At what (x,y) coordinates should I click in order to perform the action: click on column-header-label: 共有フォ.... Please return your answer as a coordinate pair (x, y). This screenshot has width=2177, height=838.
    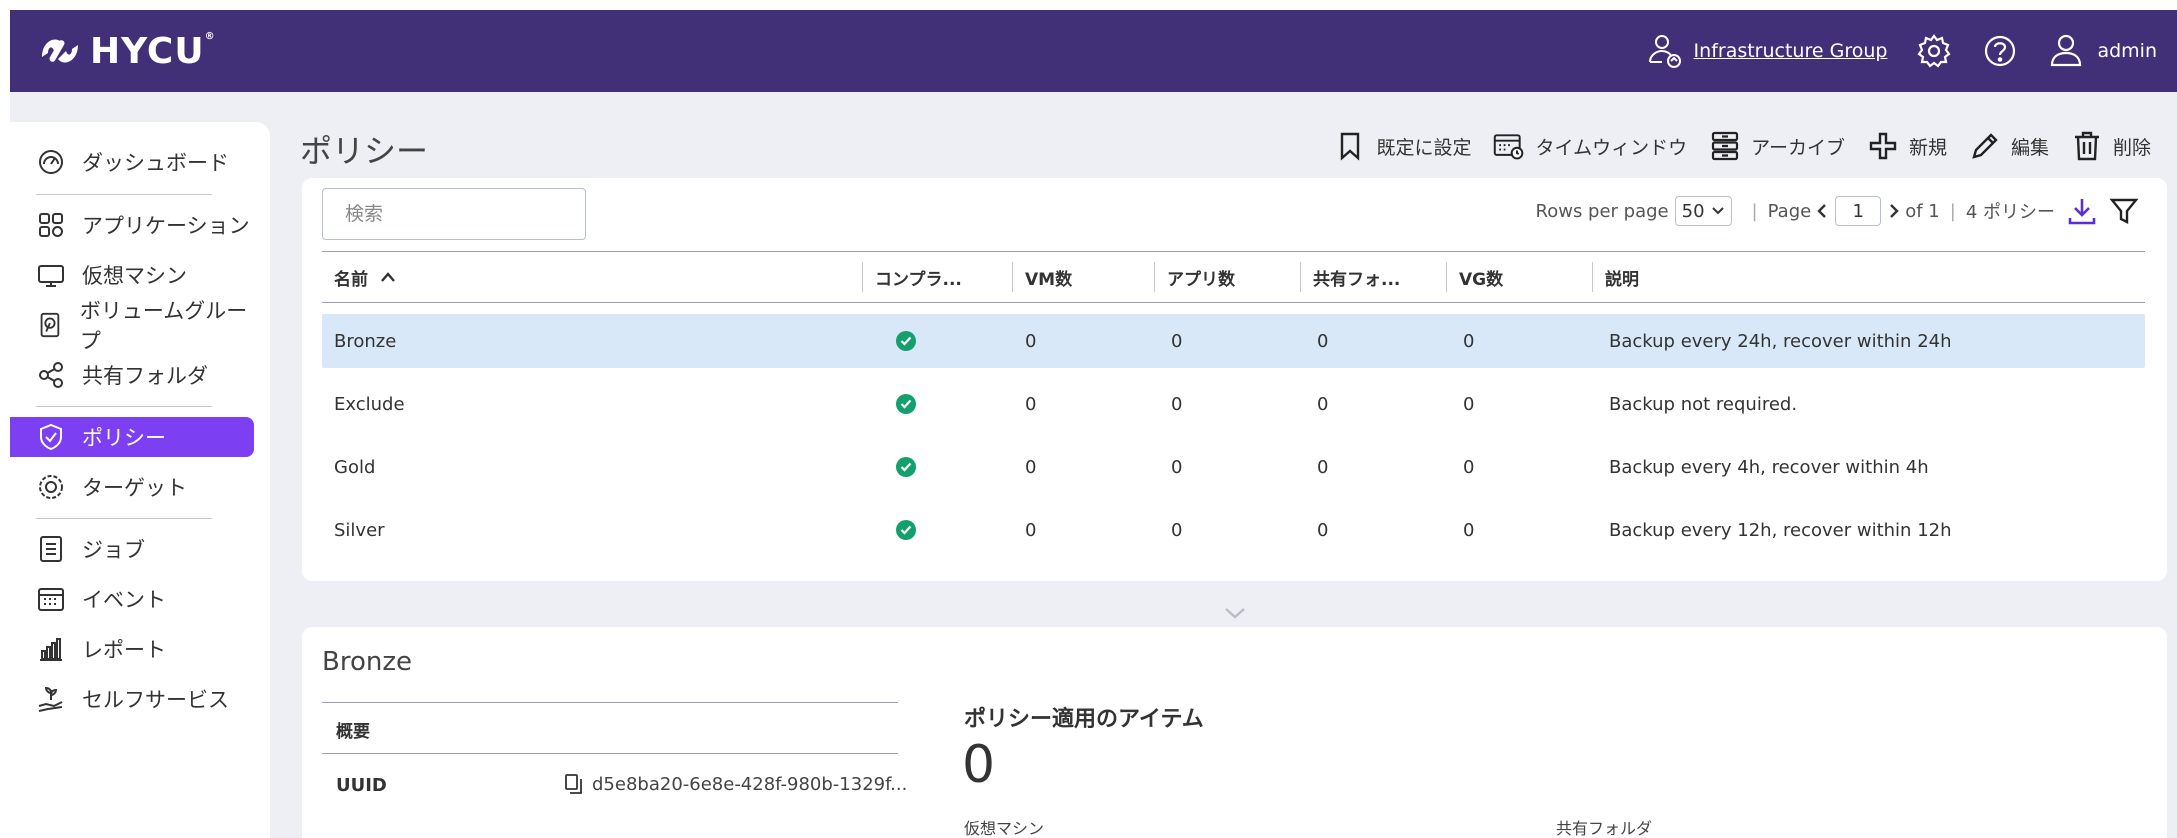
    Looking at the image, I should click on (1357, 279).